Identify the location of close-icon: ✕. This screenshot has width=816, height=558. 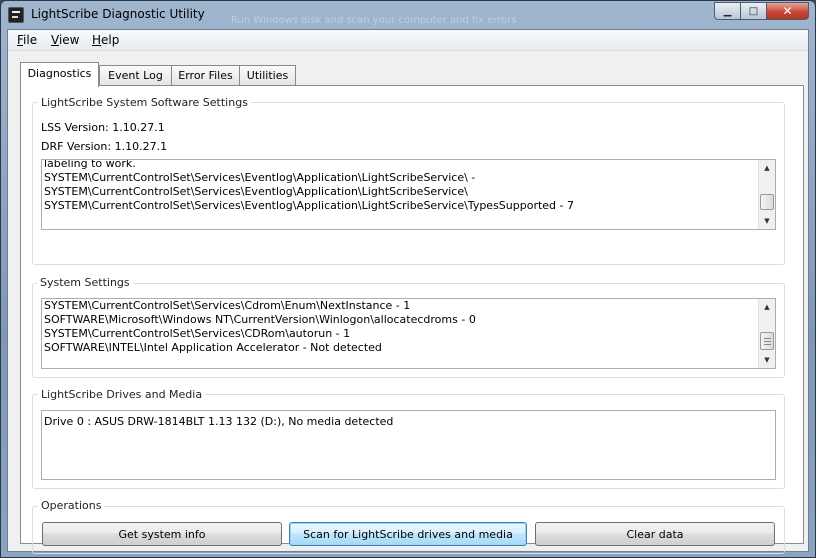
(787, 11).